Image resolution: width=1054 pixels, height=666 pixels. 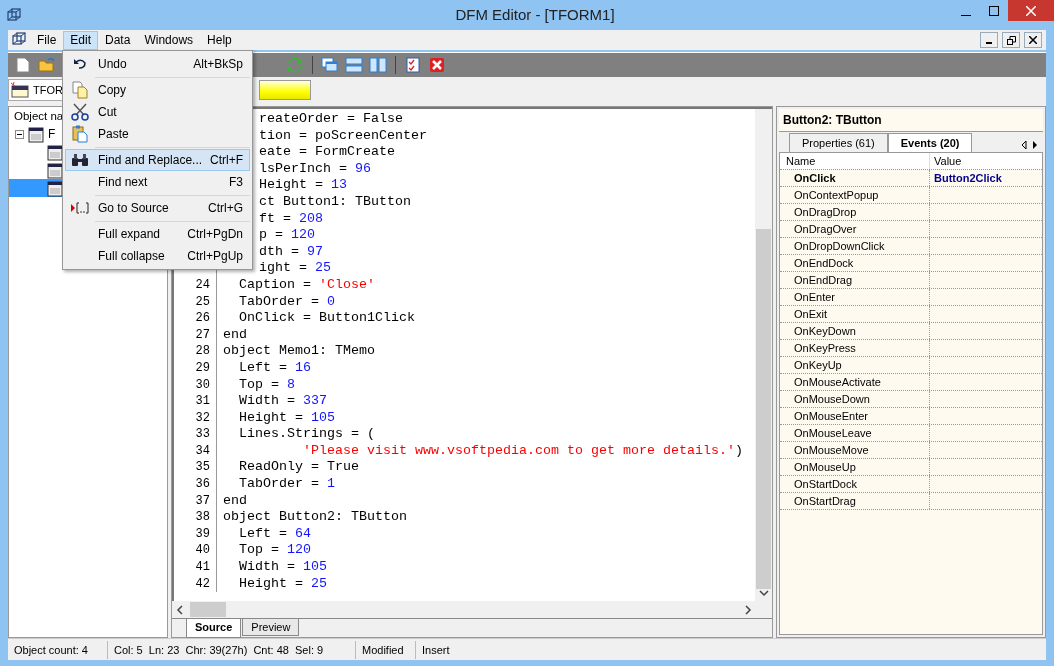 What do you see at coordinates (157, 208) in the screenshot?
I see `menu-item: Go to Source Ctrl+G` at bounding box center [157, 208].